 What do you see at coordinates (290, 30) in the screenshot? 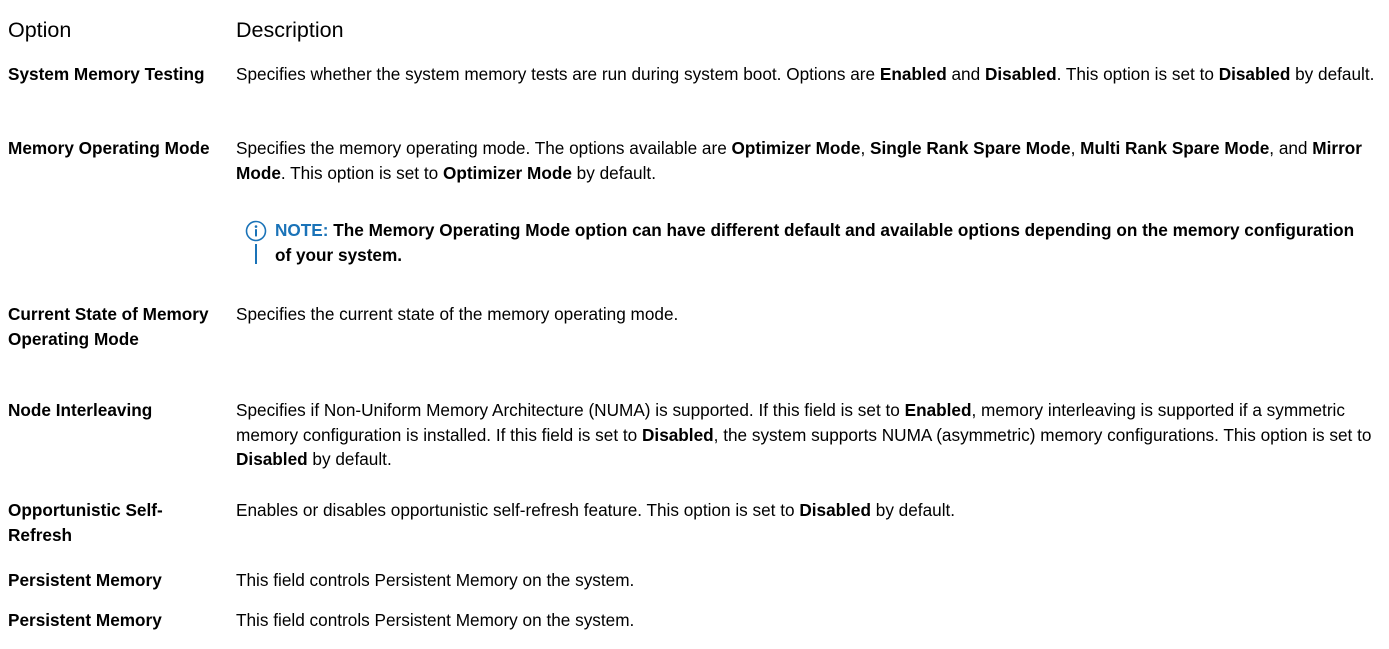
I see `header-description: Description` at bounding box center [290, 30].